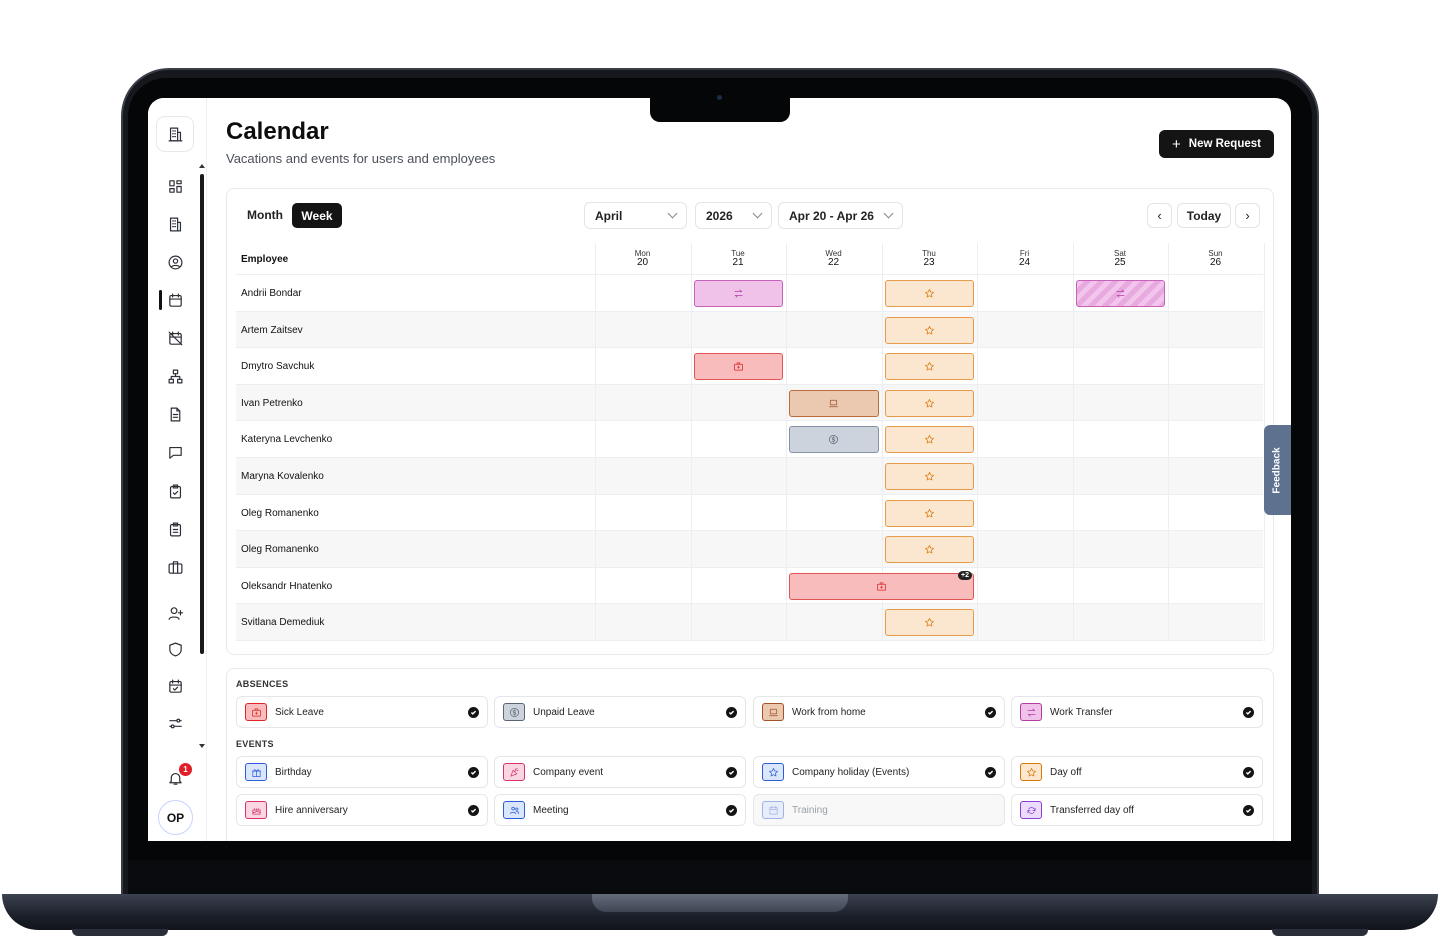 The height and width of the screenshot is (939, 1440). What do you see at coordinates (881, 585) in the screenshot?
I see `calendar-event-sick: +2` at bounding box center [881, 585].